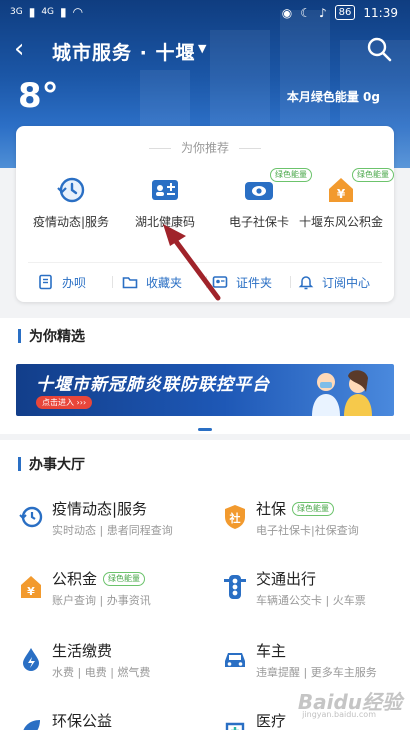 The image size is (410, 730). What do you see at coordinates (220, 282) in the screenshot?
I see `id-folder-icon` at bounding box center [220, 282].